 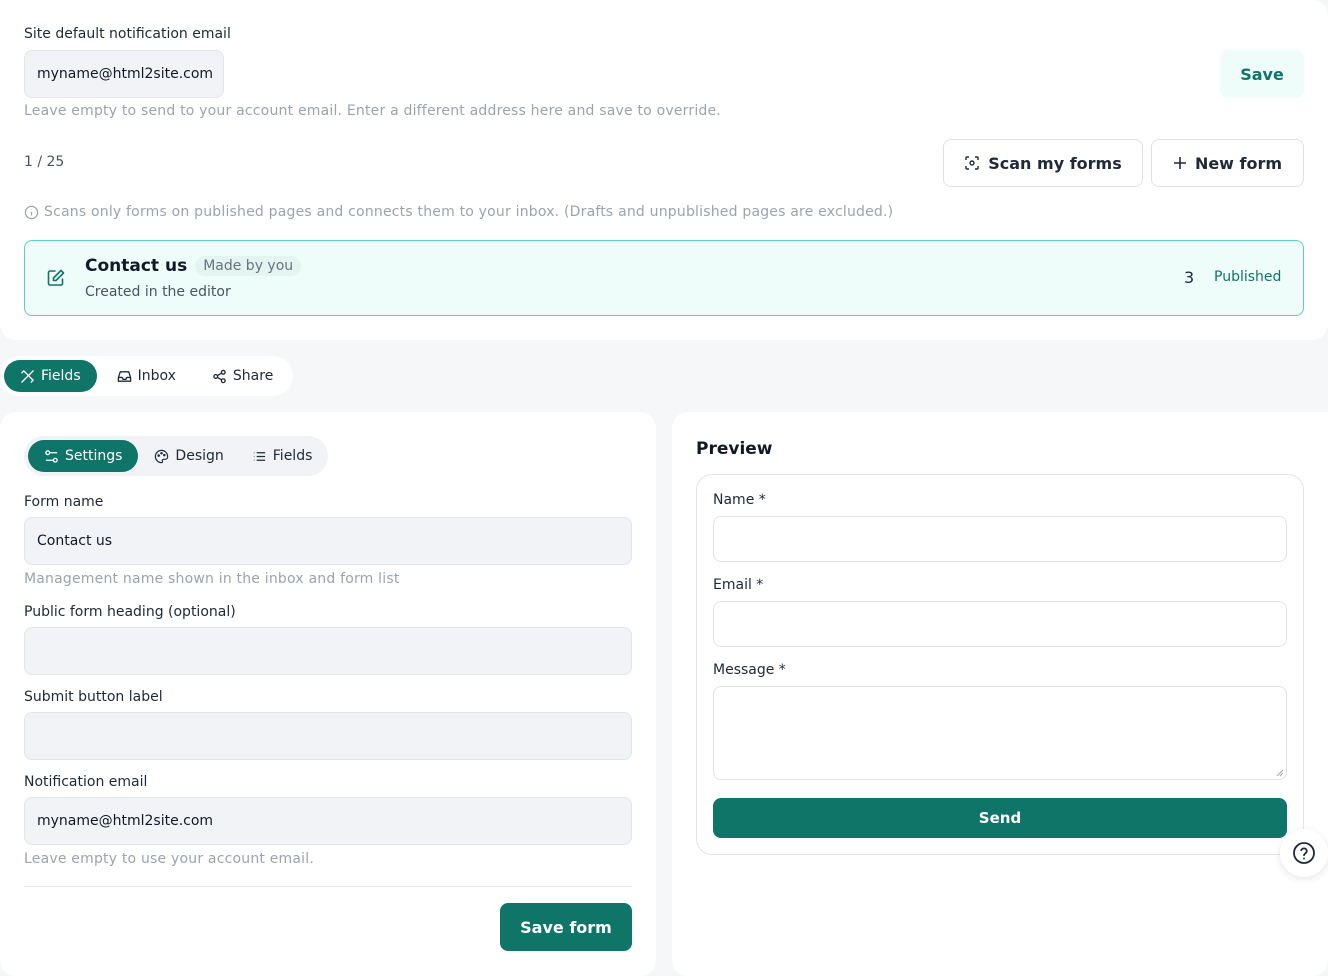 What do you see at coordinates (328, 541) in the screenshot?
I see `form-name-input: Contact us` at bounding box center [328, 541].